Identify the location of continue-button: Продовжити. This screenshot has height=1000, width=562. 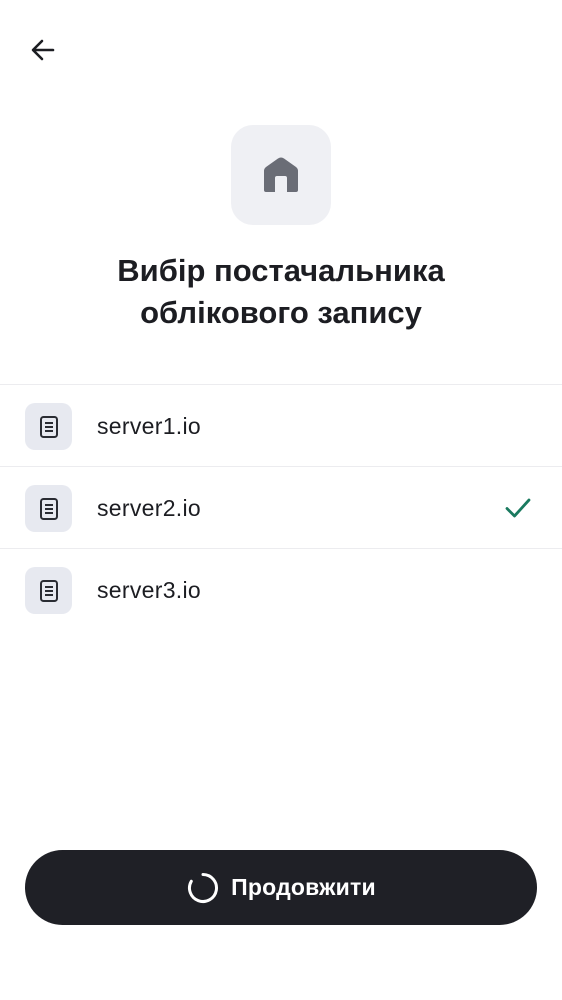
(281, 887).